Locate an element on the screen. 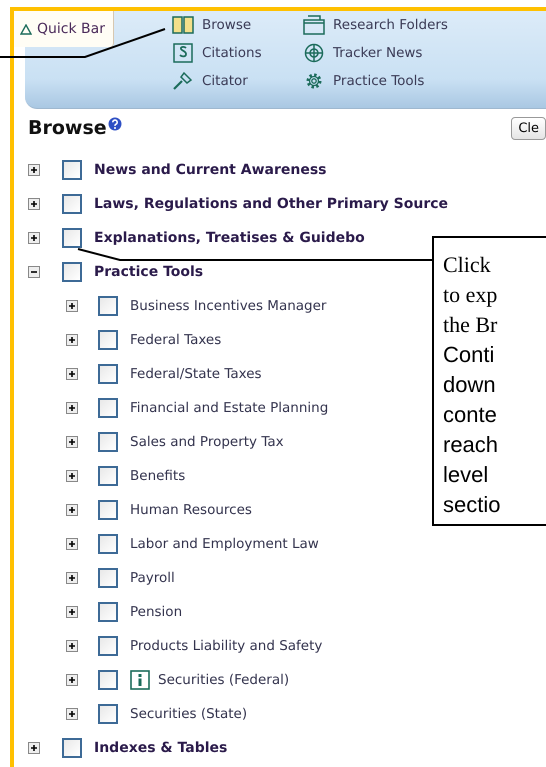 The height and width of the screenshot is (767, 546). clear-button: Cle is located at coordinates (528, 128).